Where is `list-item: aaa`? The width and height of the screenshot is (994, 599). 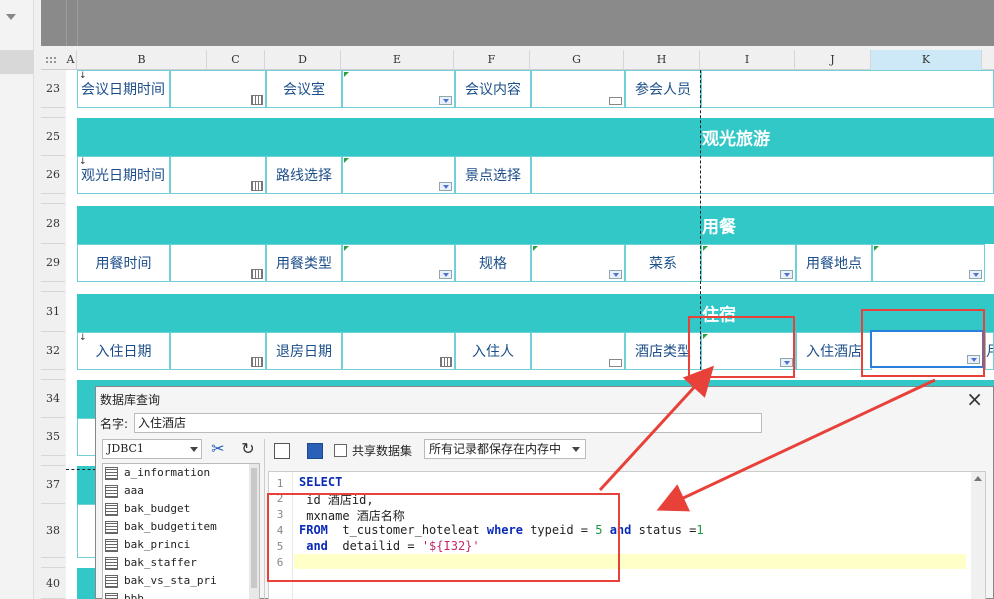
list-item: aaa is located at coordinates (124, 491).